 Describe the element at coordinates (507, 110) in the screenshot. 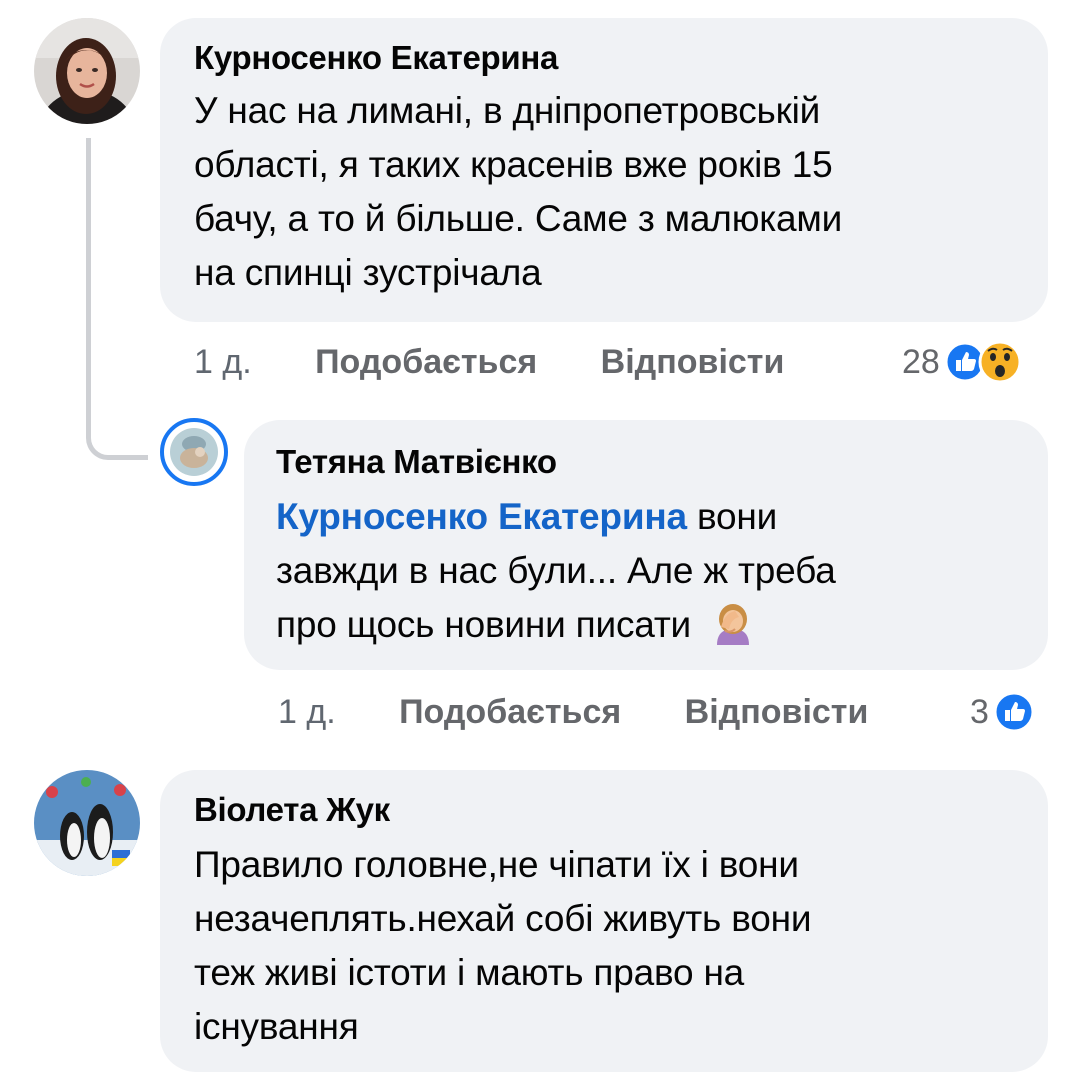

I see `comment-text-line: У нас на лимані, в дніпропетровській` at that location.